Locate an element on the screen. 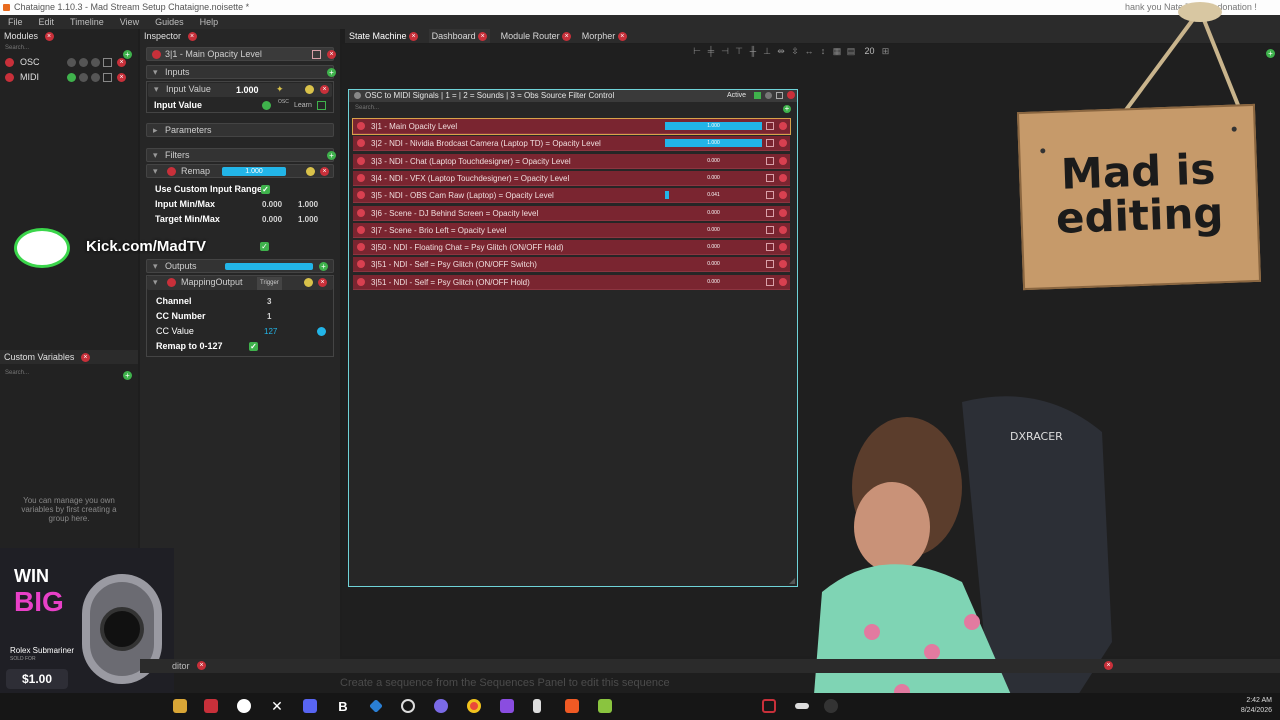  align-right-icon: ⊣ is located at coordinates (725, 51).